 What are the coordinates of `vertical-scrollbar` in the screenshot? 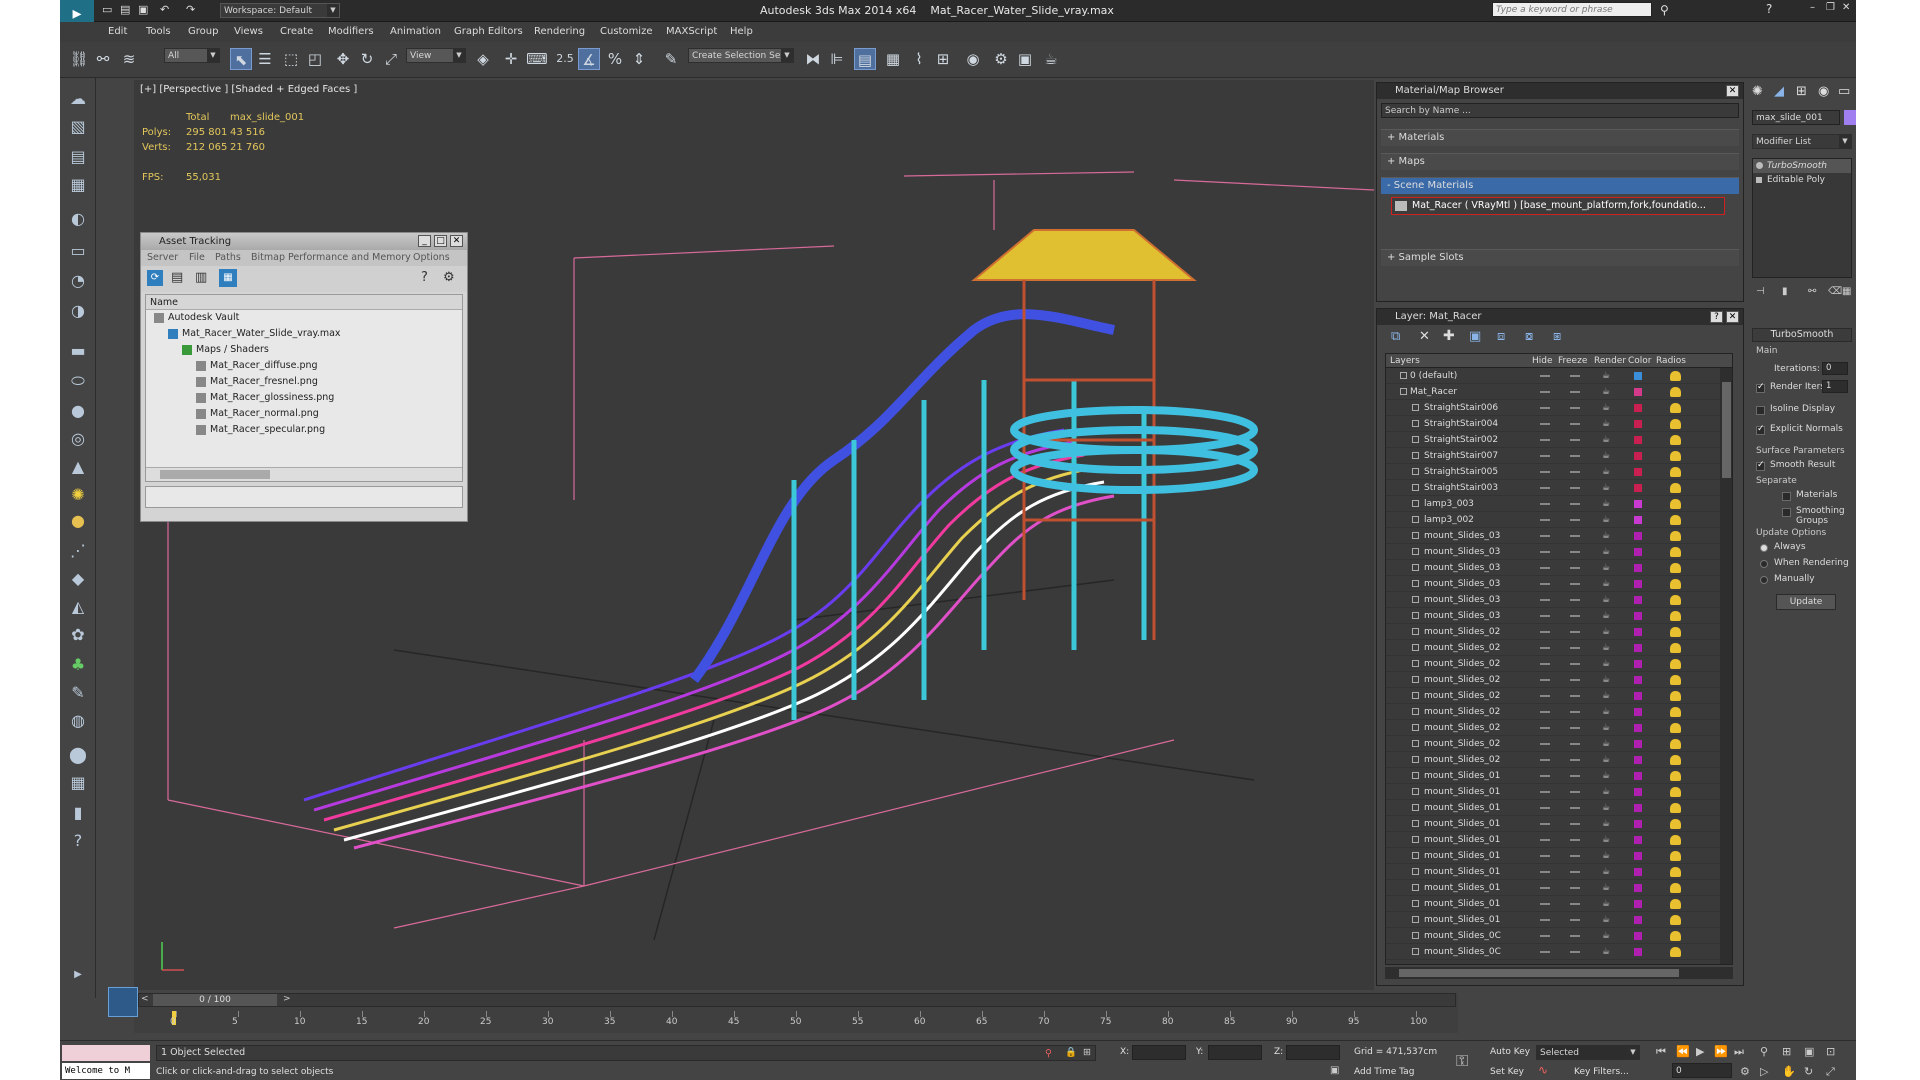 It's located at (1726, 666).